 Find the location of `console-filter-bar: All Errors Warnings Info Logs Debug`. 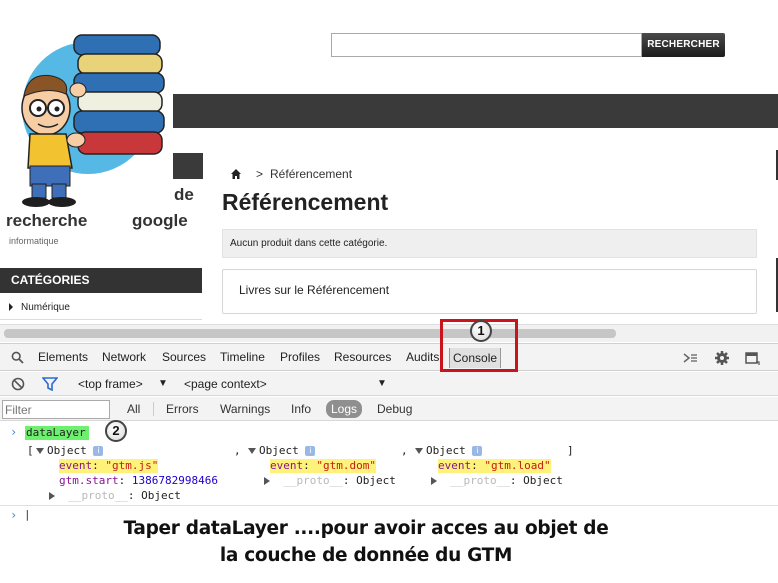

console-filter-bar: All Errors Warnings Info Logs Debug is located at coordinates (389, 409).